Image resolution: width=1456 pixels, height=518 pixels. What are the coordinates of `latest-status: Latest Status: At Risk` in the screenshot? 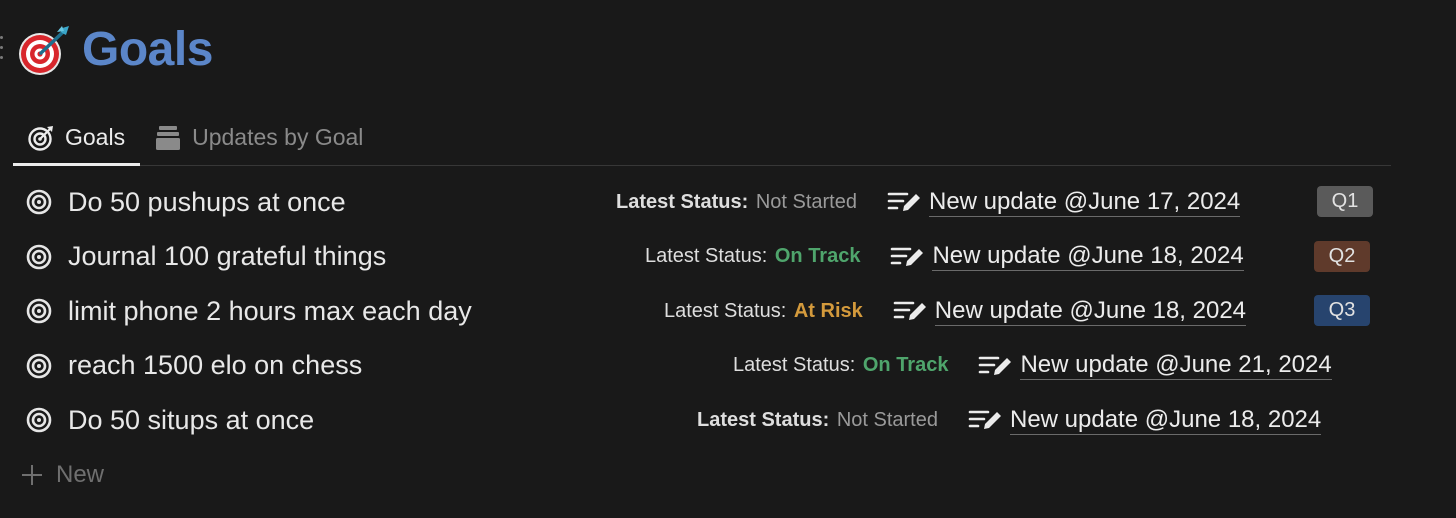 It's located at (763, 311).